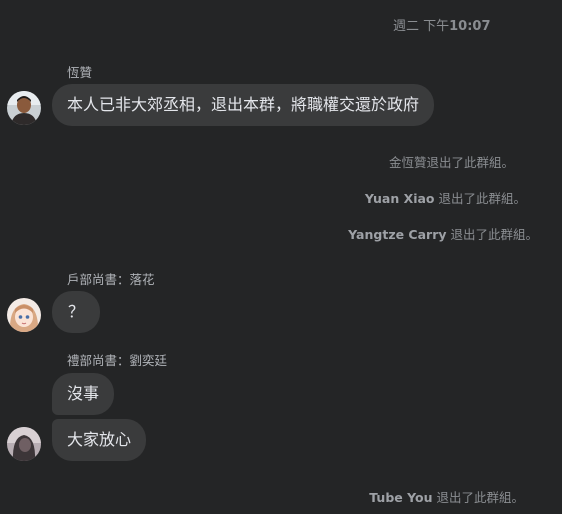 The width and height of the screenshot is (562, 514). I want to click on message-bubble: 大家放心, so click(99, 440).